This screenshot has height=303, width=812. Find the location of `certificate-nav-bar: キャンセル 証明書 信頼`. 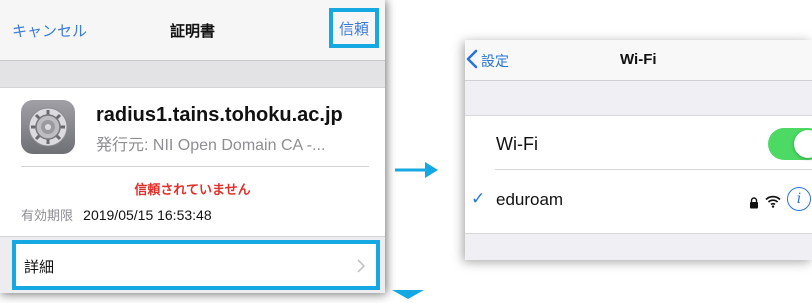

certificate-nav-bar: キャンセル 証明書 信頼 is located at coordinates (192, 30).